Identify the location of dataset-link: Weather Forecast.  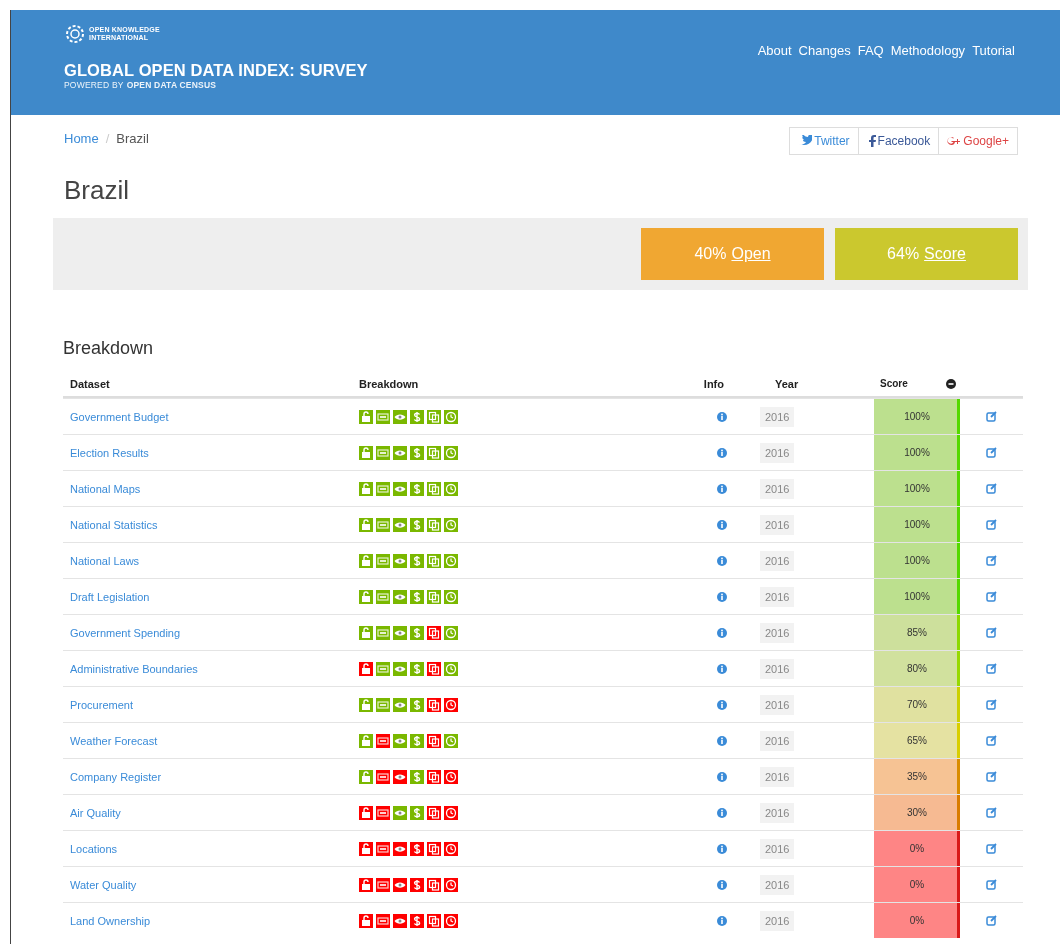
(114, 740).